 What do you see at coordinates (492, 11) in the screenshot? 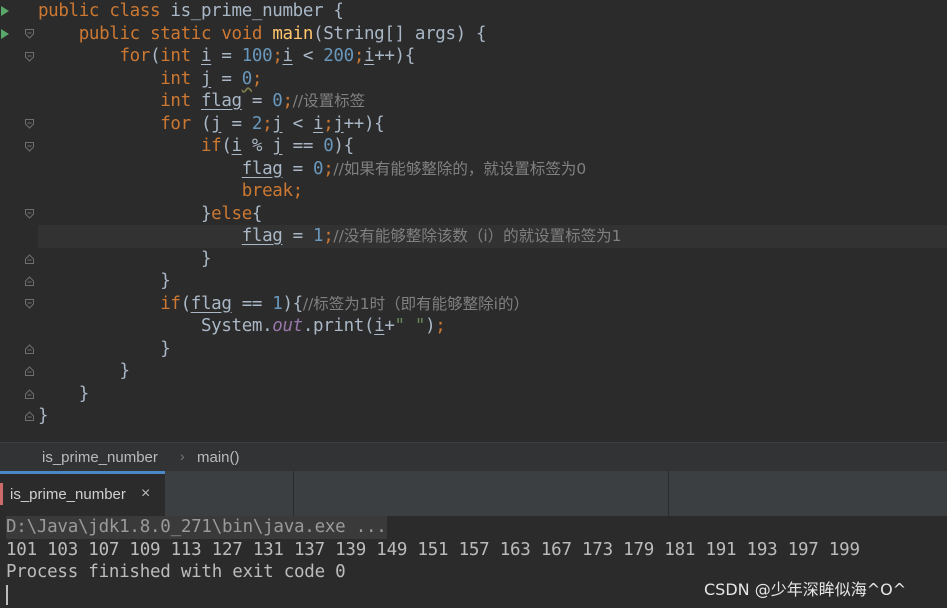
I see `code-line: public class is_prime_number {` at bounding box center [492, 11].